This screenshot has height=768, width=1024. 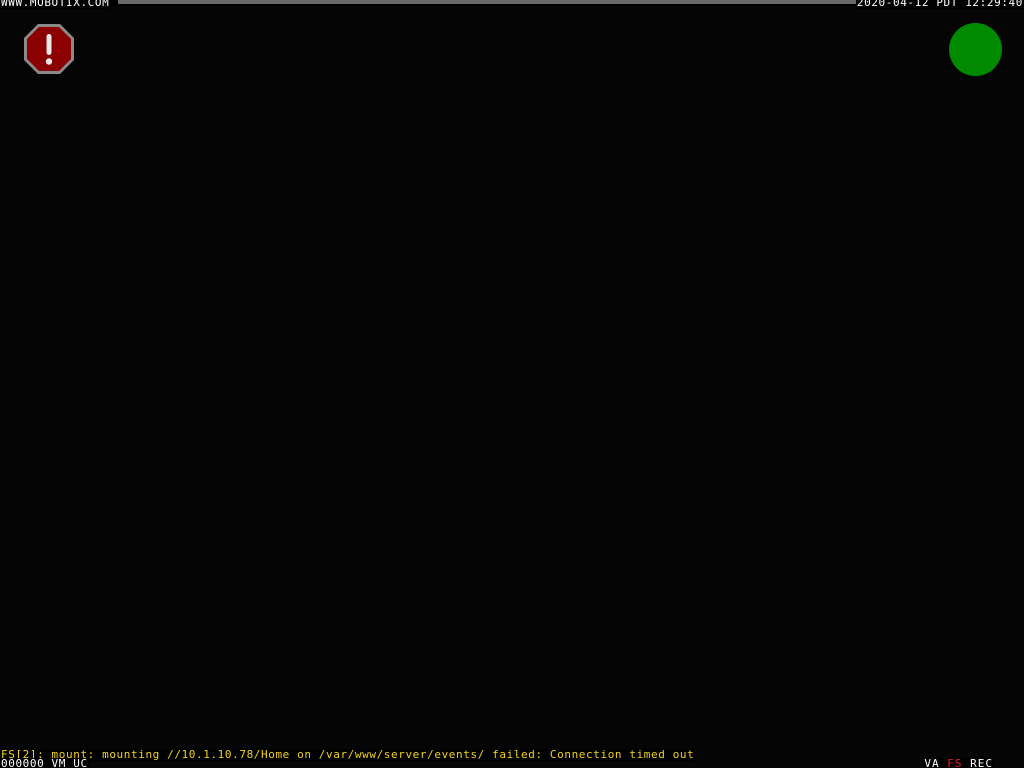 I want to click on site-label: WWW.MOBOTIX.COM, so click(x=55, y=4).